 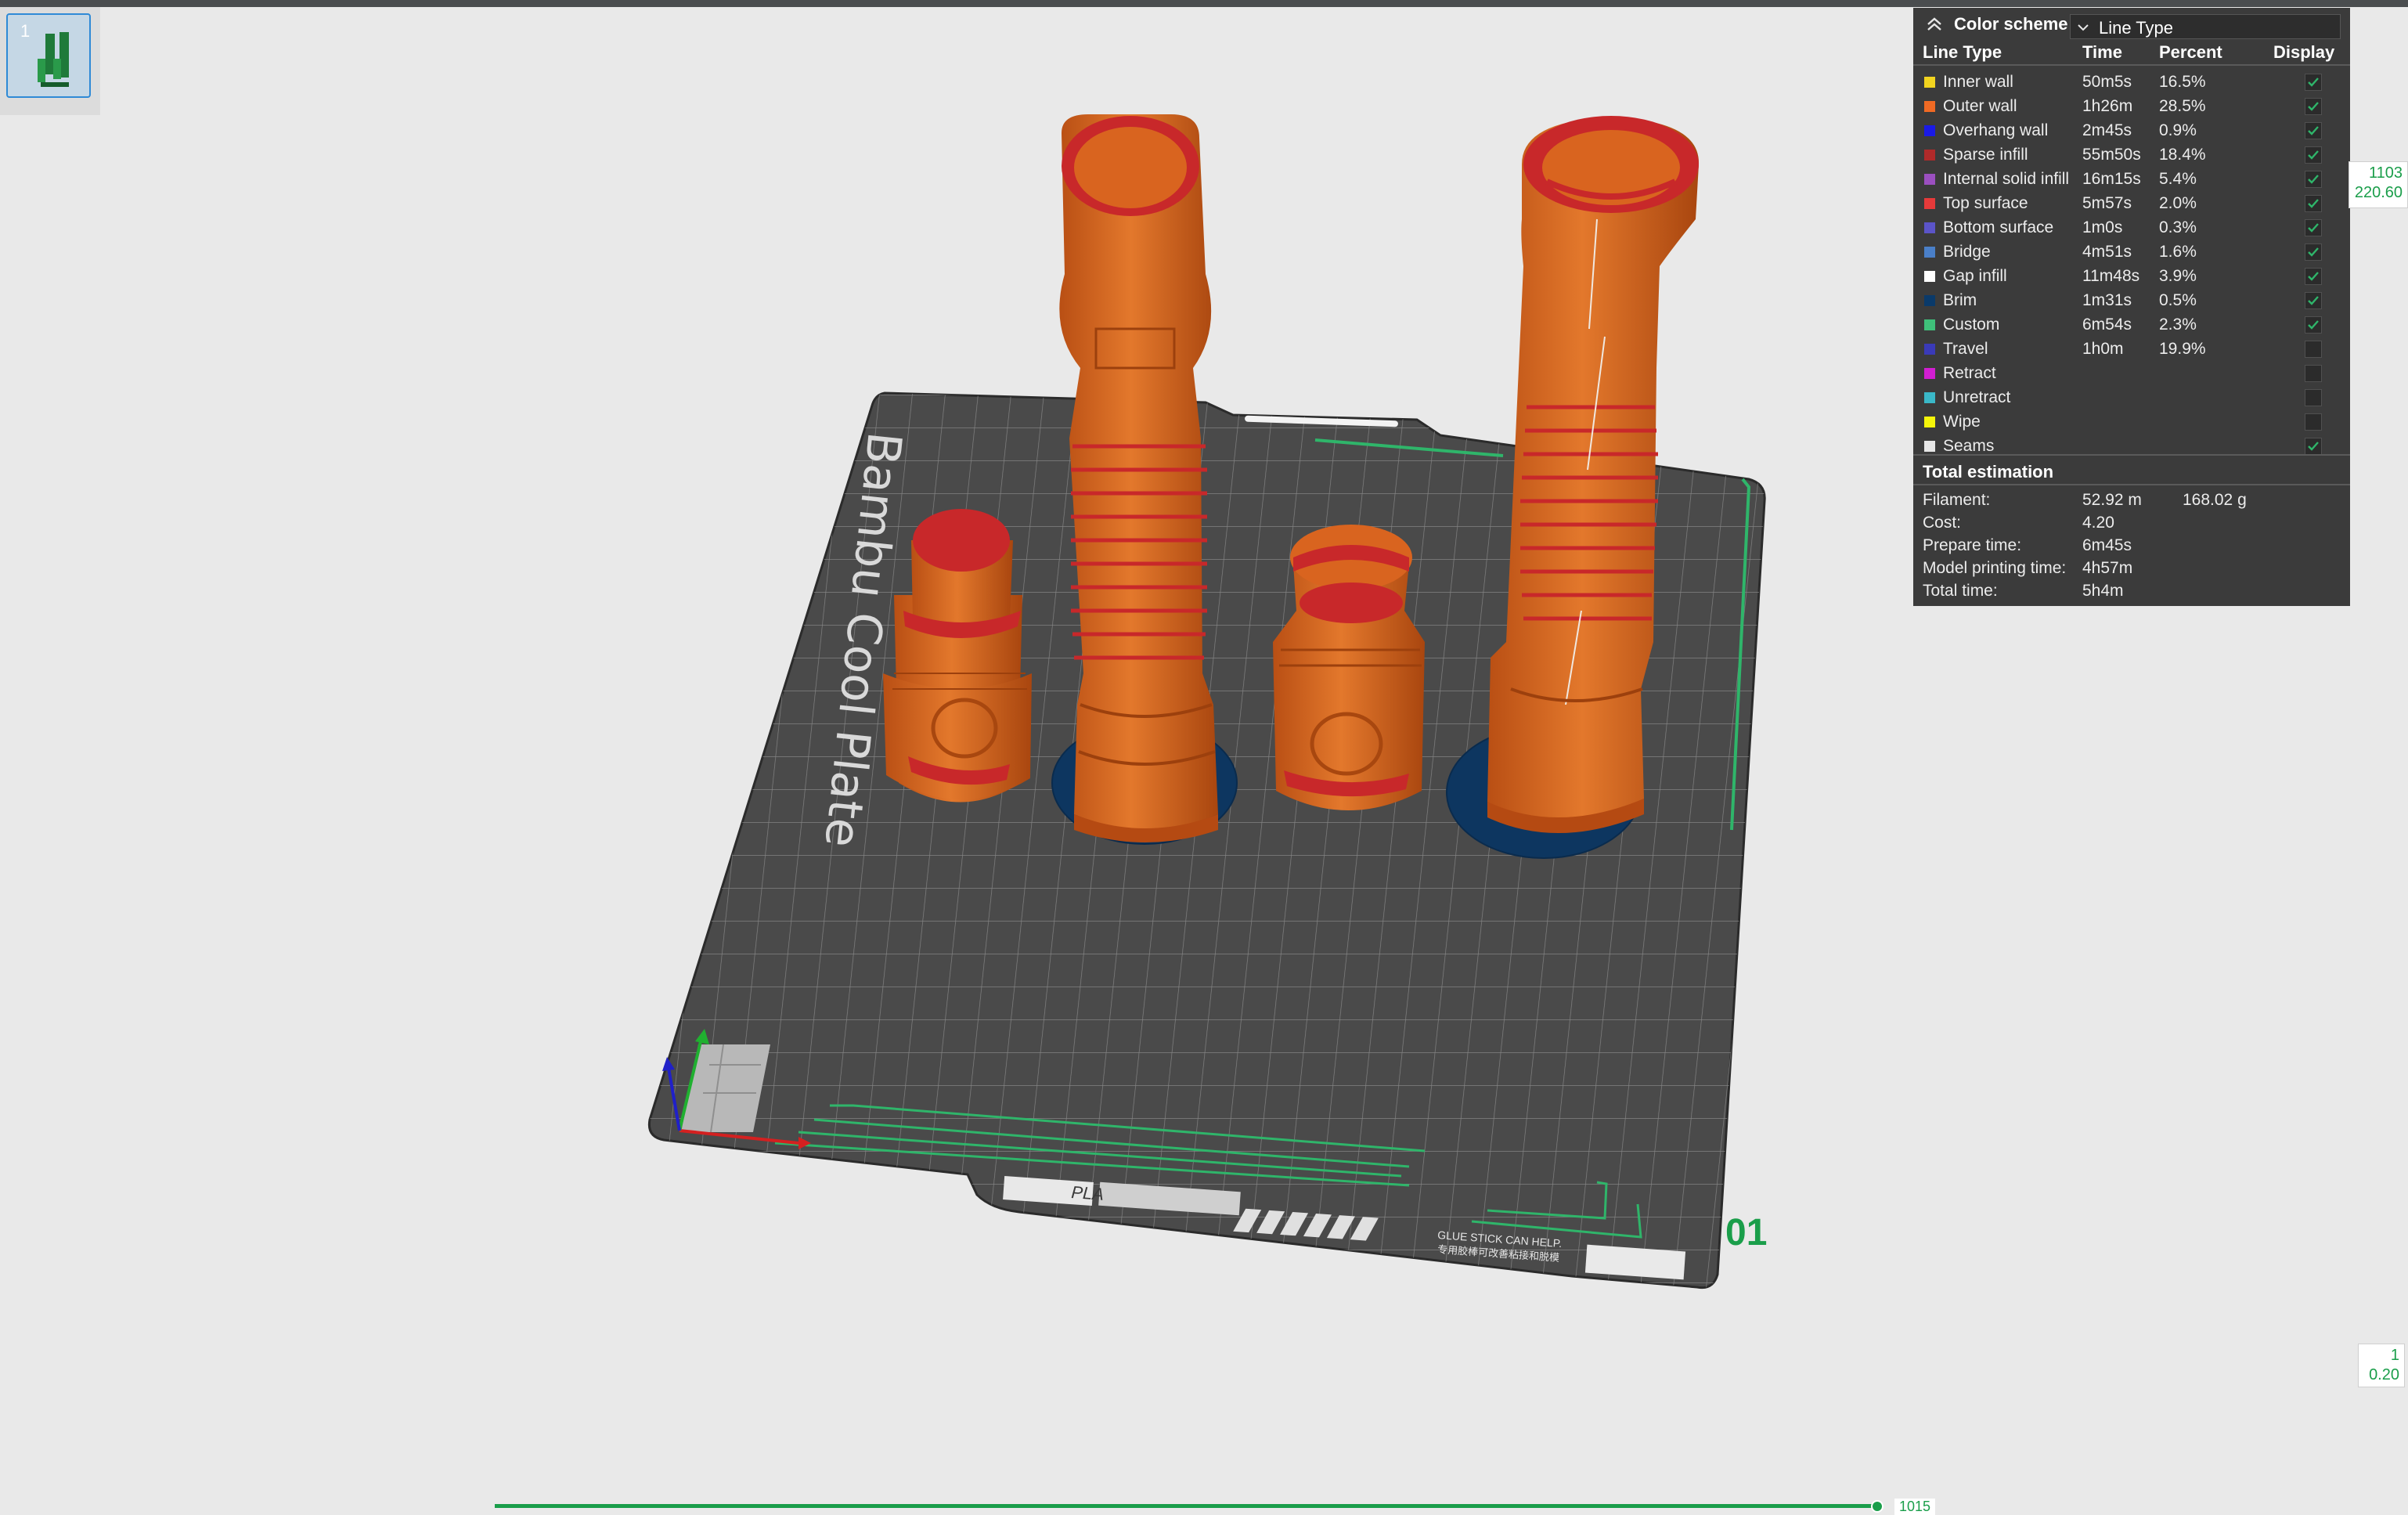 I want to click on estimation-value: 52.92 m, so click(x=2112, y=500).